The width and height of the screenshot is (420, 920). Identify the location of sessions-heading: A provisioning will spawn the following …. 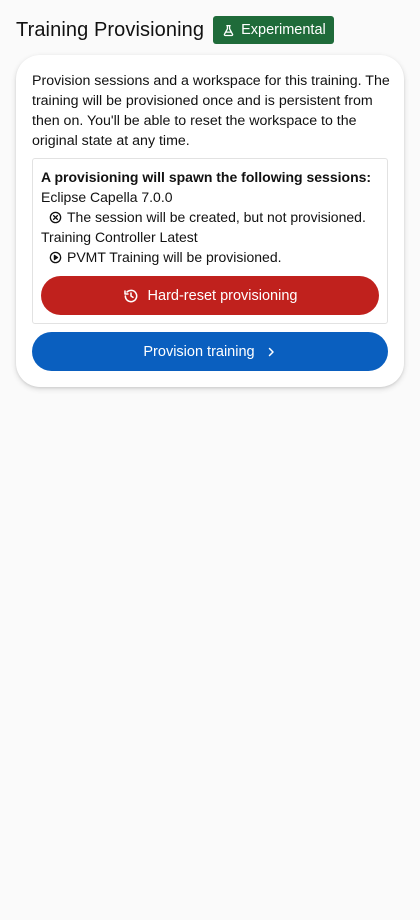
(206, 177).